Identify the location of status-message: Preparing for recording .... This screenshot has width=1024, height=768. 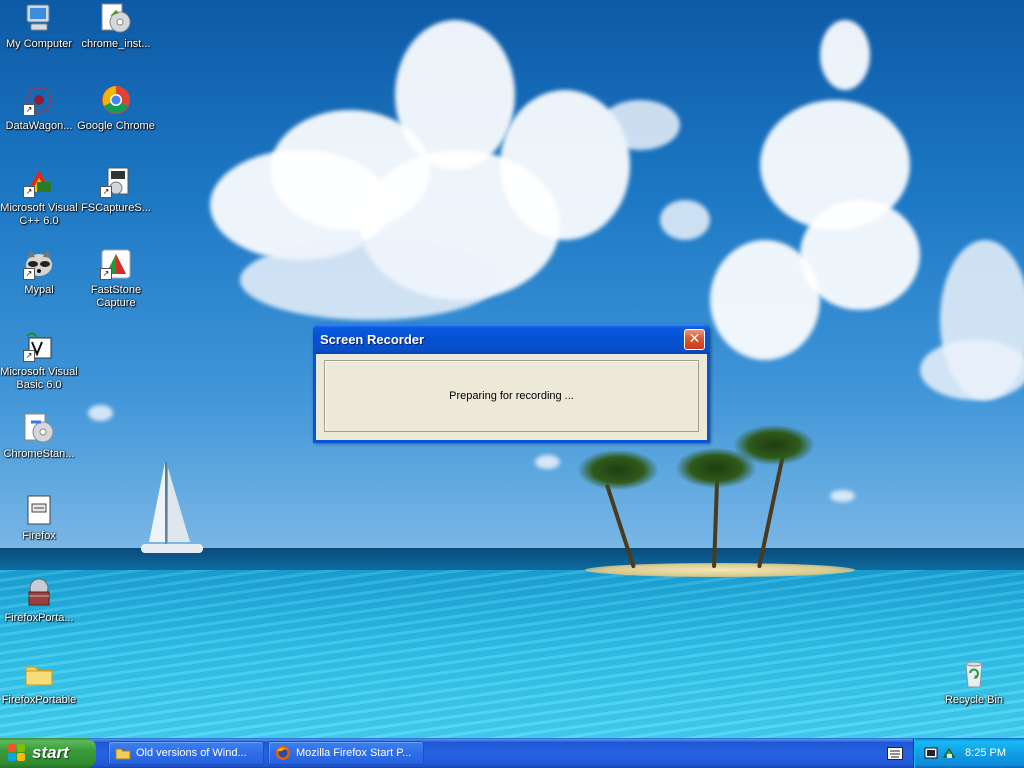
(511, 396).